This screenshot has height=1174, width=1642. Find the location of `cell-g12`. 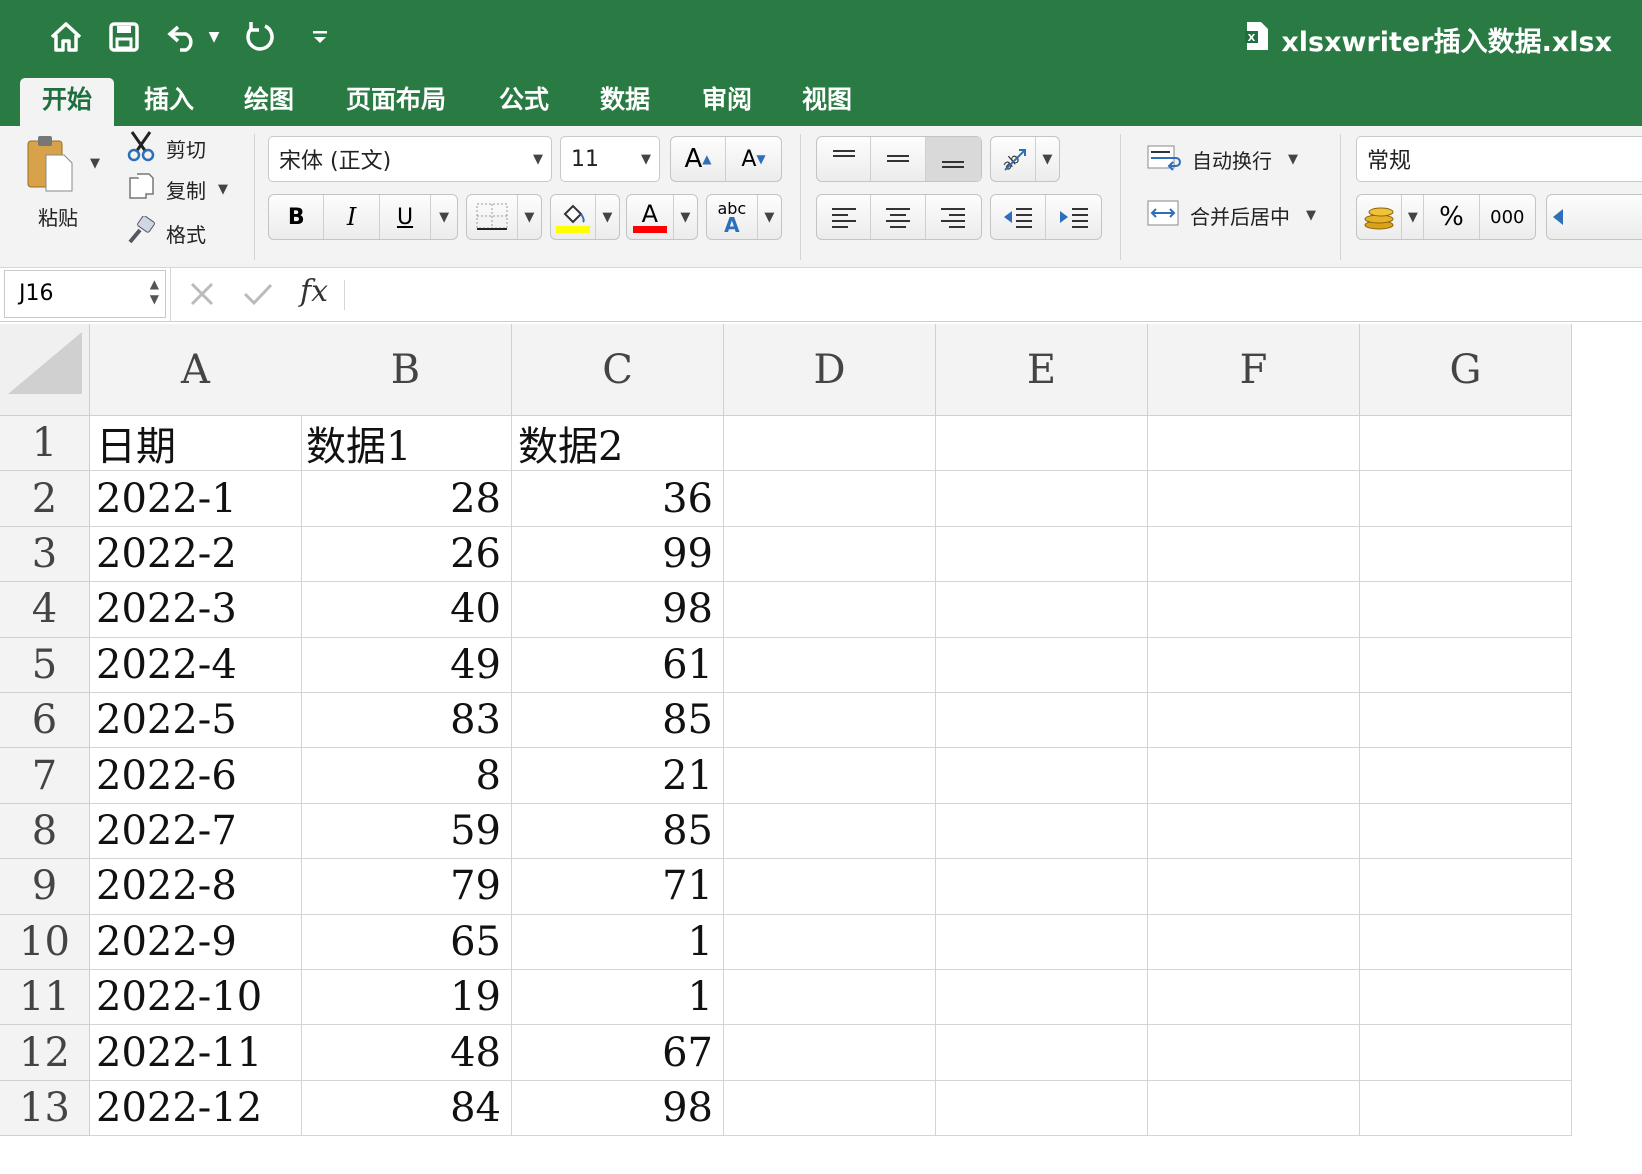

cell-g12 is located at coordinates (1466, 1053).